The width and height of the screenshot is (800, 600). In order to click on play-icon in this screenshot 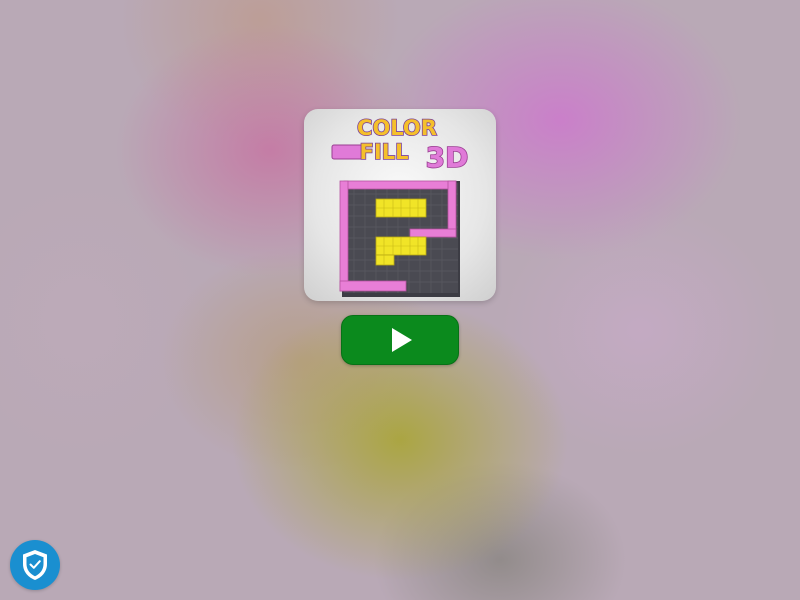, I will do `click(402, 340)`.